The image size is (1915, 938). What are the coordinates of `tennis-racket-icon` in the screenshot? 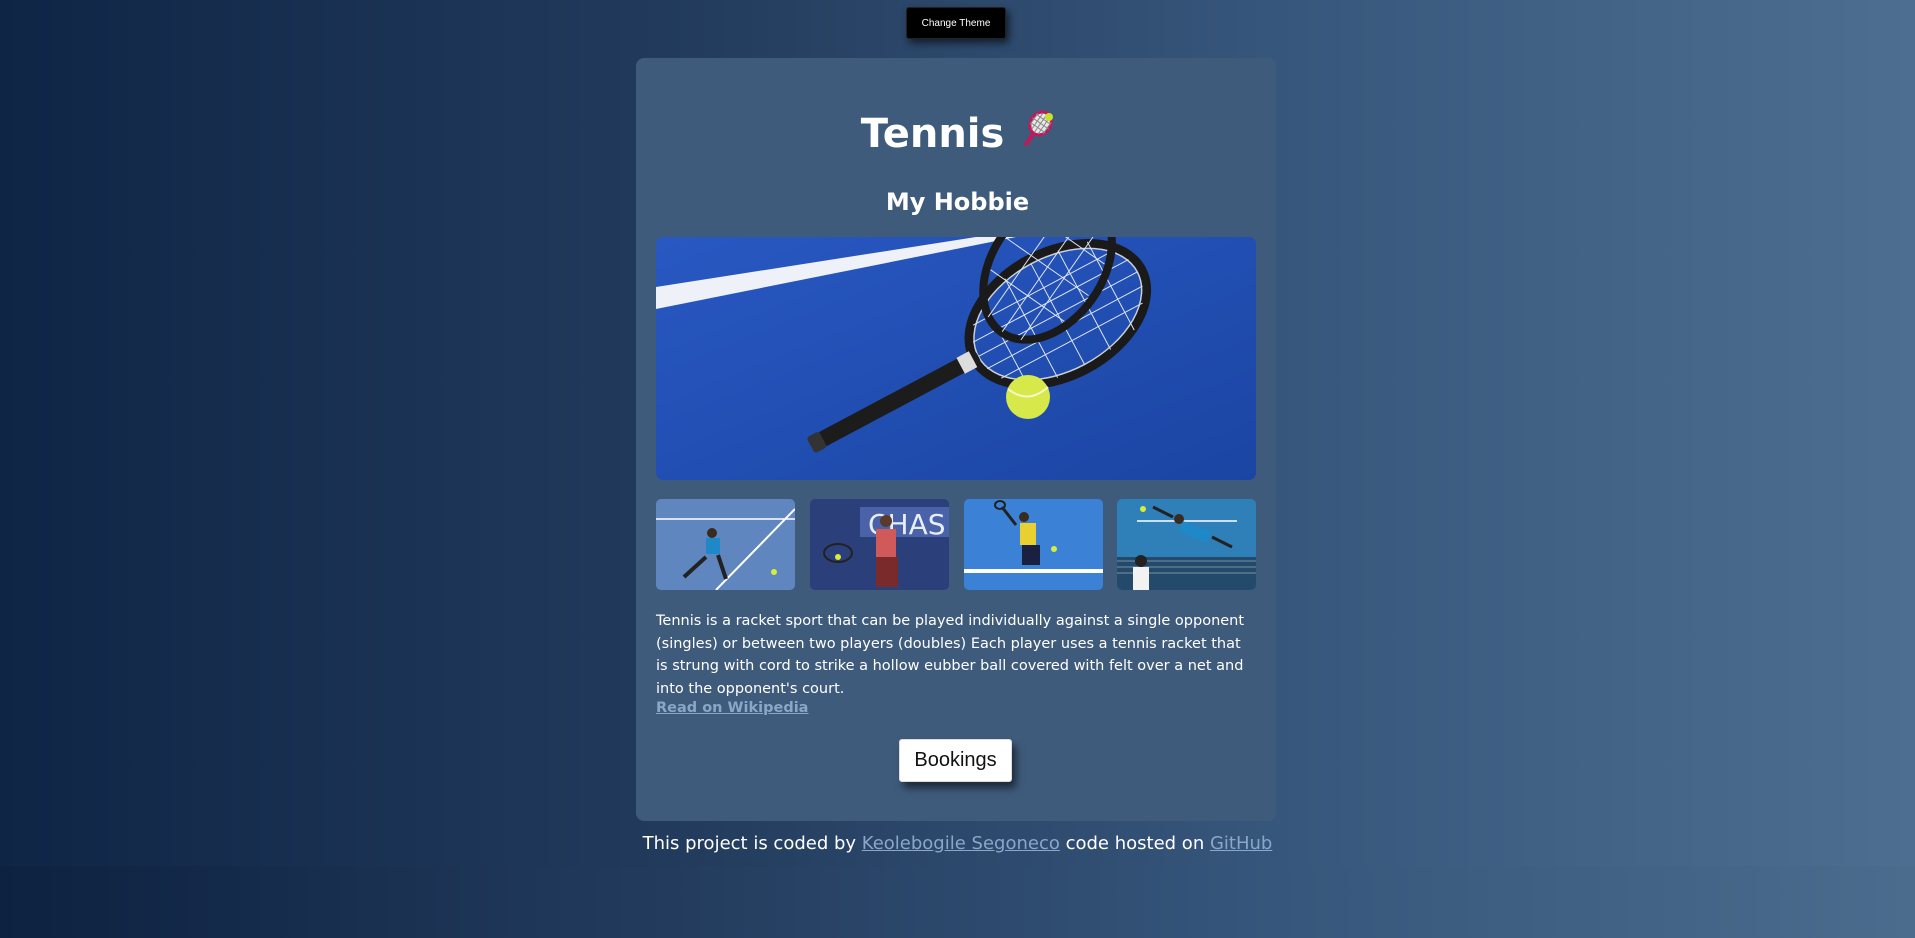 It's located at (1036, 130).